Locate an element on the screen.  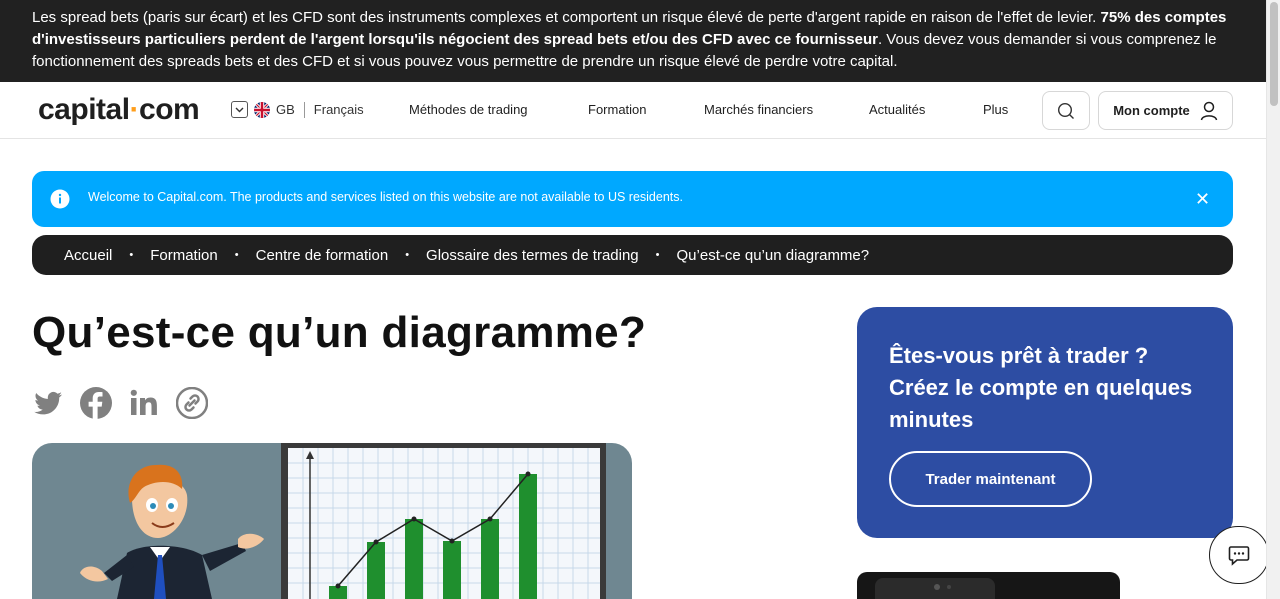
copy-link-icon is located at coordinates (192, 403).